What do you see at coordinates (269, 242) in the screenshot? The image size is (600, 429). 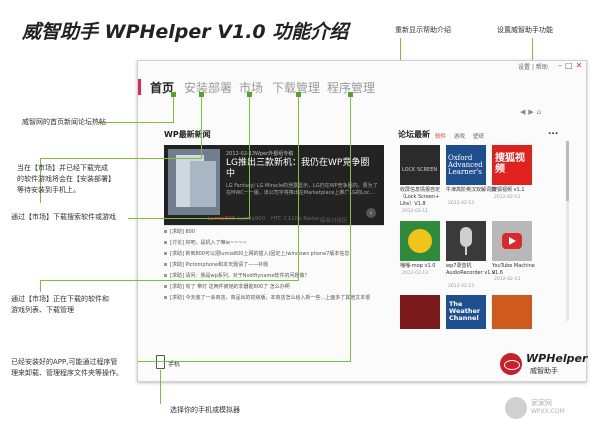 I see `list-item: [讨论] 好吧，是机入了嘛ie~~~~` at bounding box center [269, 242].